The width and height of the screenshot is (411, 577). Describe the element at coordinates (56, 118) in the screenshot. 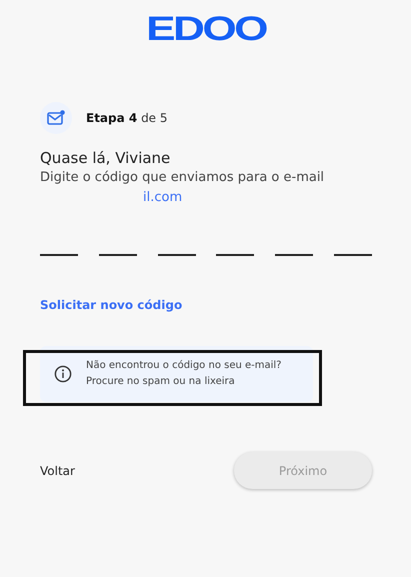

I see `mail-icon` at that location.